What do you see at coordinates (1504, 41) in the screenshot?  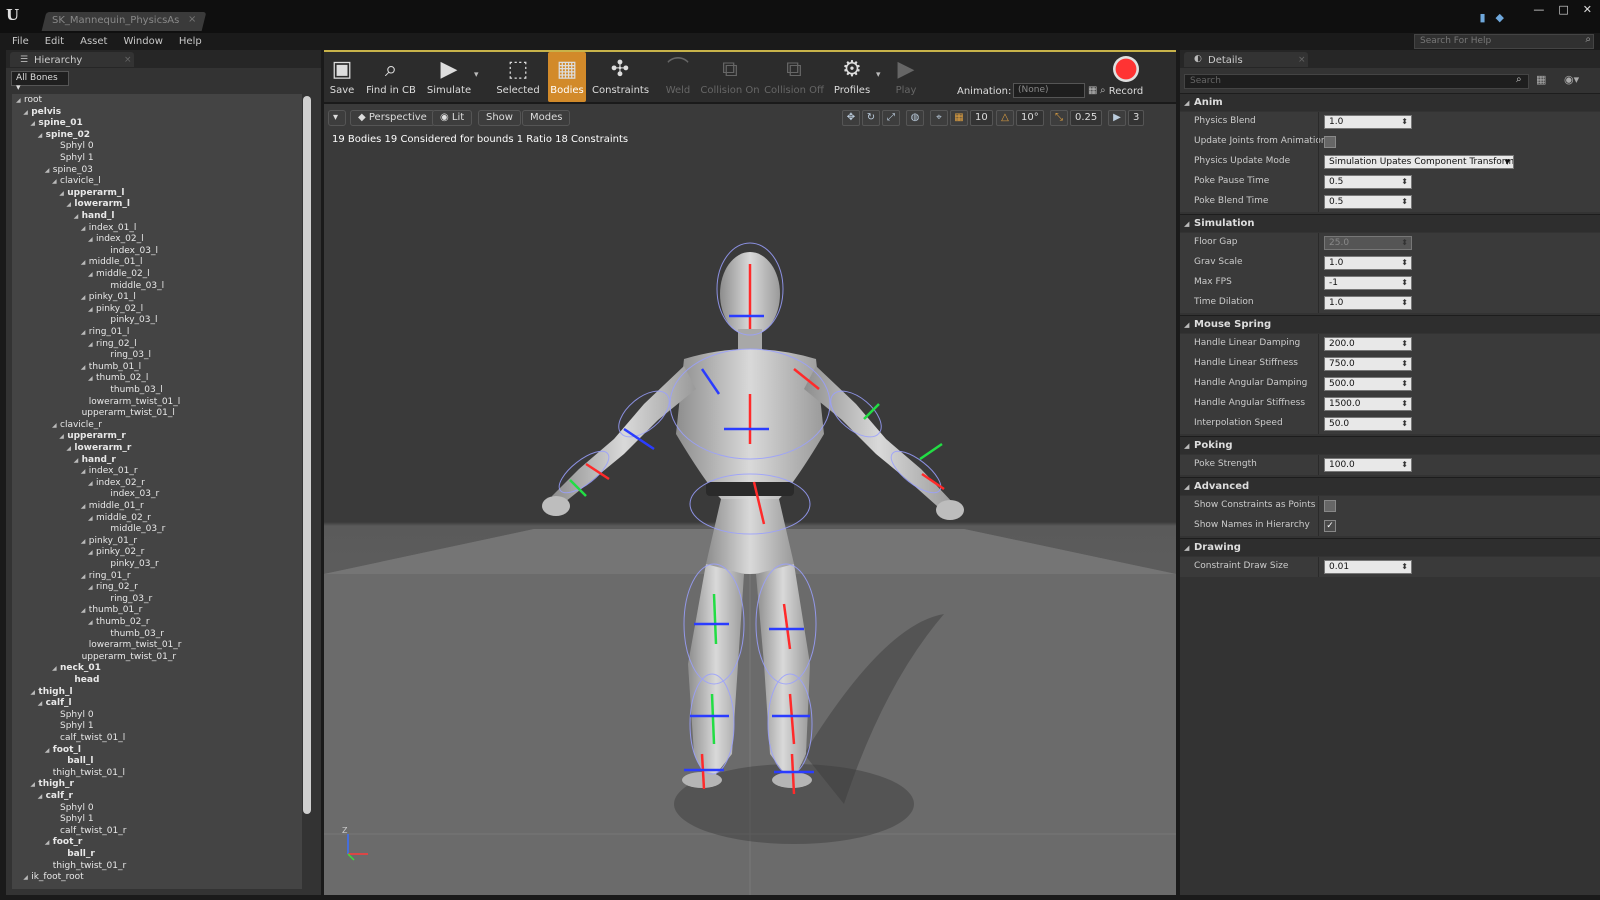 I see `help-search-input: Search For Help` at bounding box center [1504, 41].